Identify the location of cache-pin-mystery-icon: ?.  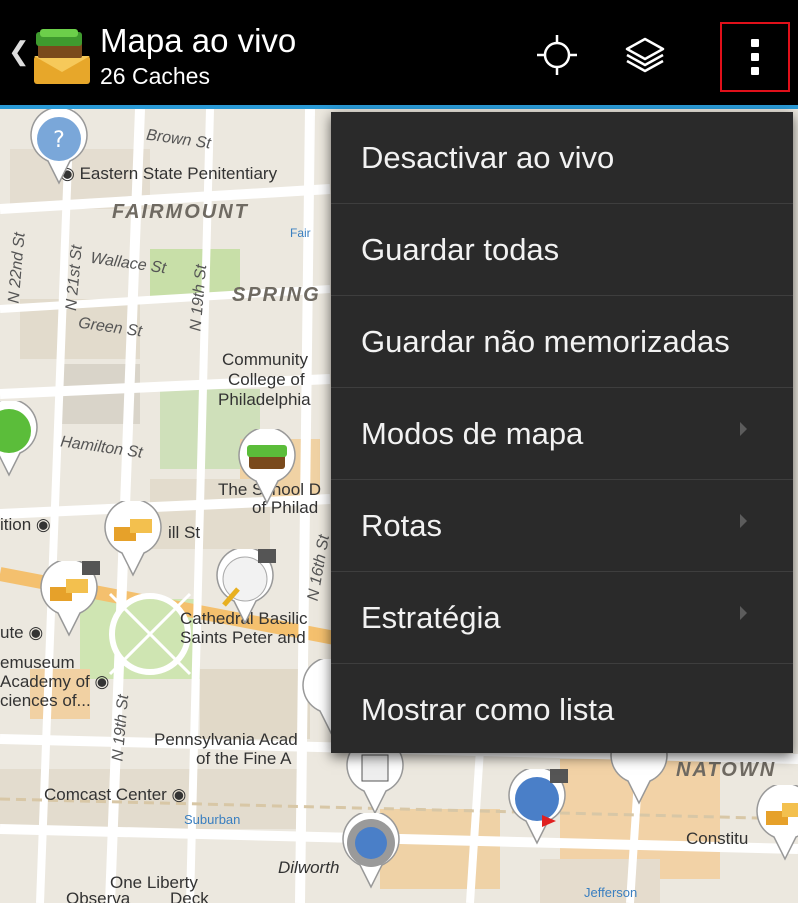
(59, 147).